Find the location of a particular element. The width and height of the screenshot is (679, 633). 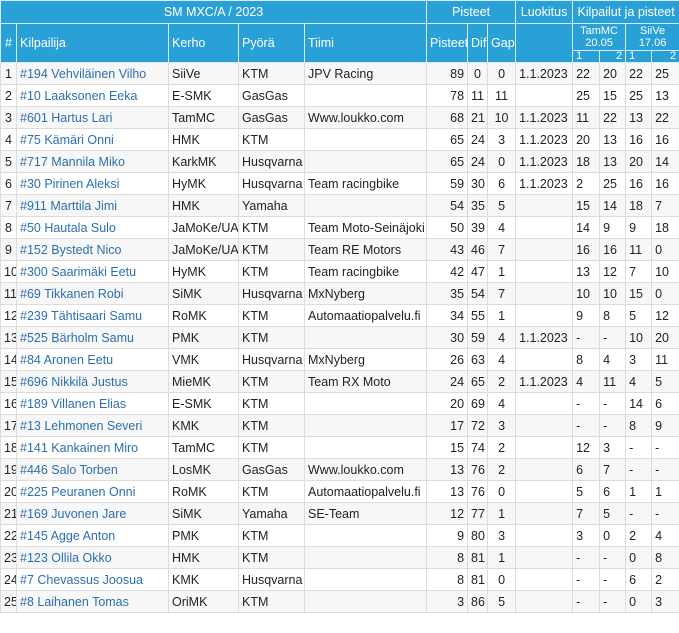

dif-cell: 0 is located at coordinates (478, 73).